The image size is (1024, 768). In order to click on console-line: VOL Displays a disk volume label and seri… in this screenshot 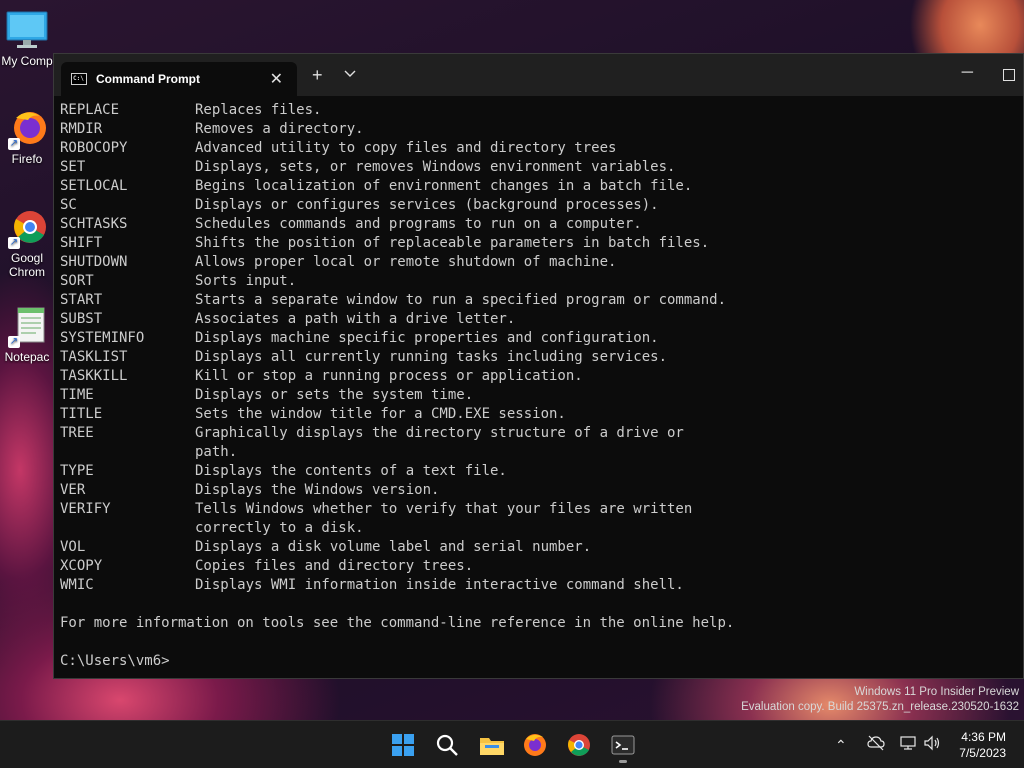, I will do `click(541, 547)`.